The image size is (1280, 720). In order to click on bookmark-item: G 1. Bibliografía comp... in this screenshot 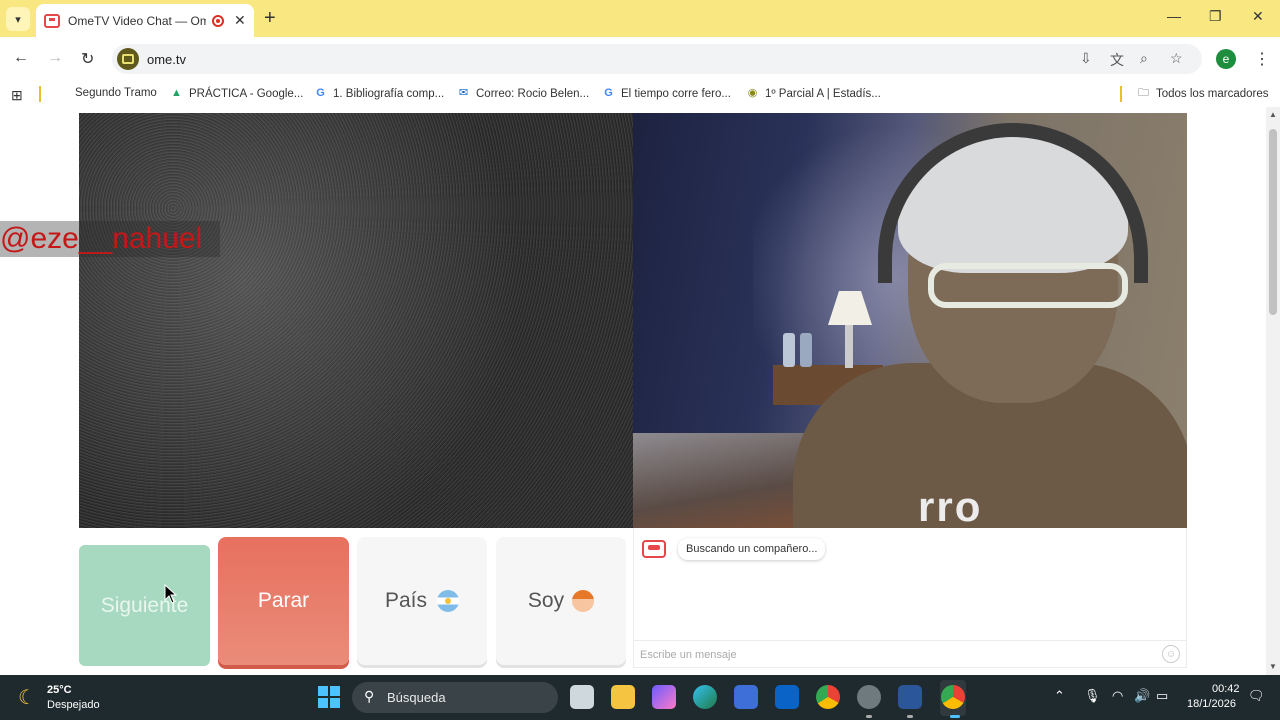, I will do `click(379, 93)`.